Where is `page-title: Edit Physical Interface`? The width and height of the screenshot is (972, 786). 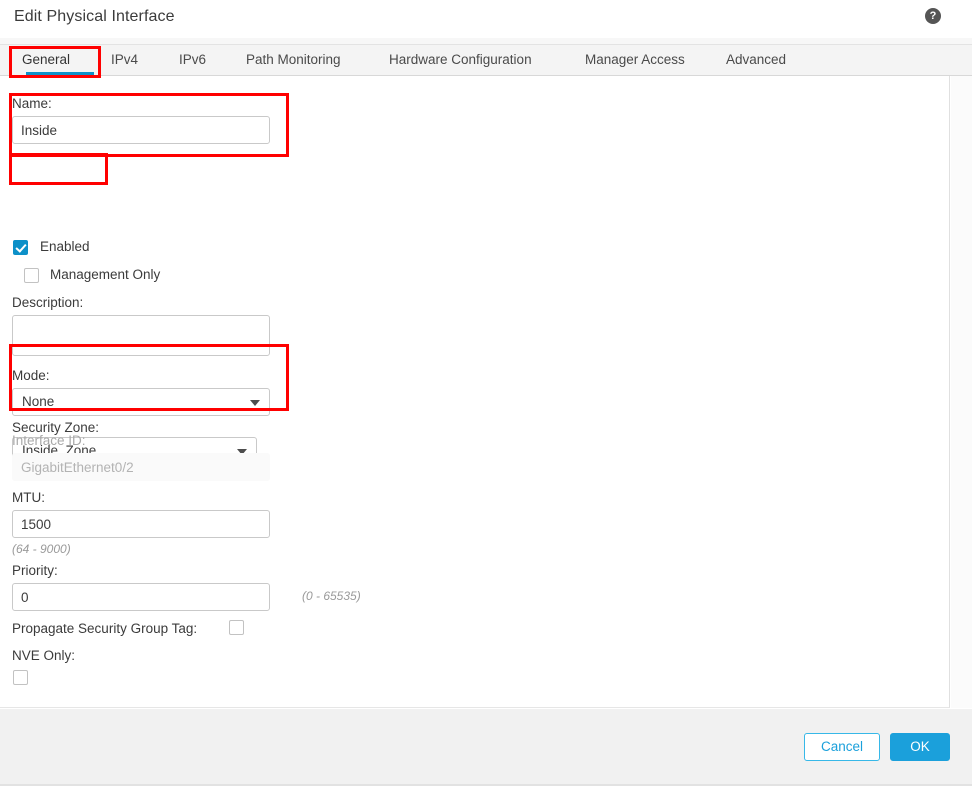 page-title: Edit Physical Interface is located at coordinates (94, 16).